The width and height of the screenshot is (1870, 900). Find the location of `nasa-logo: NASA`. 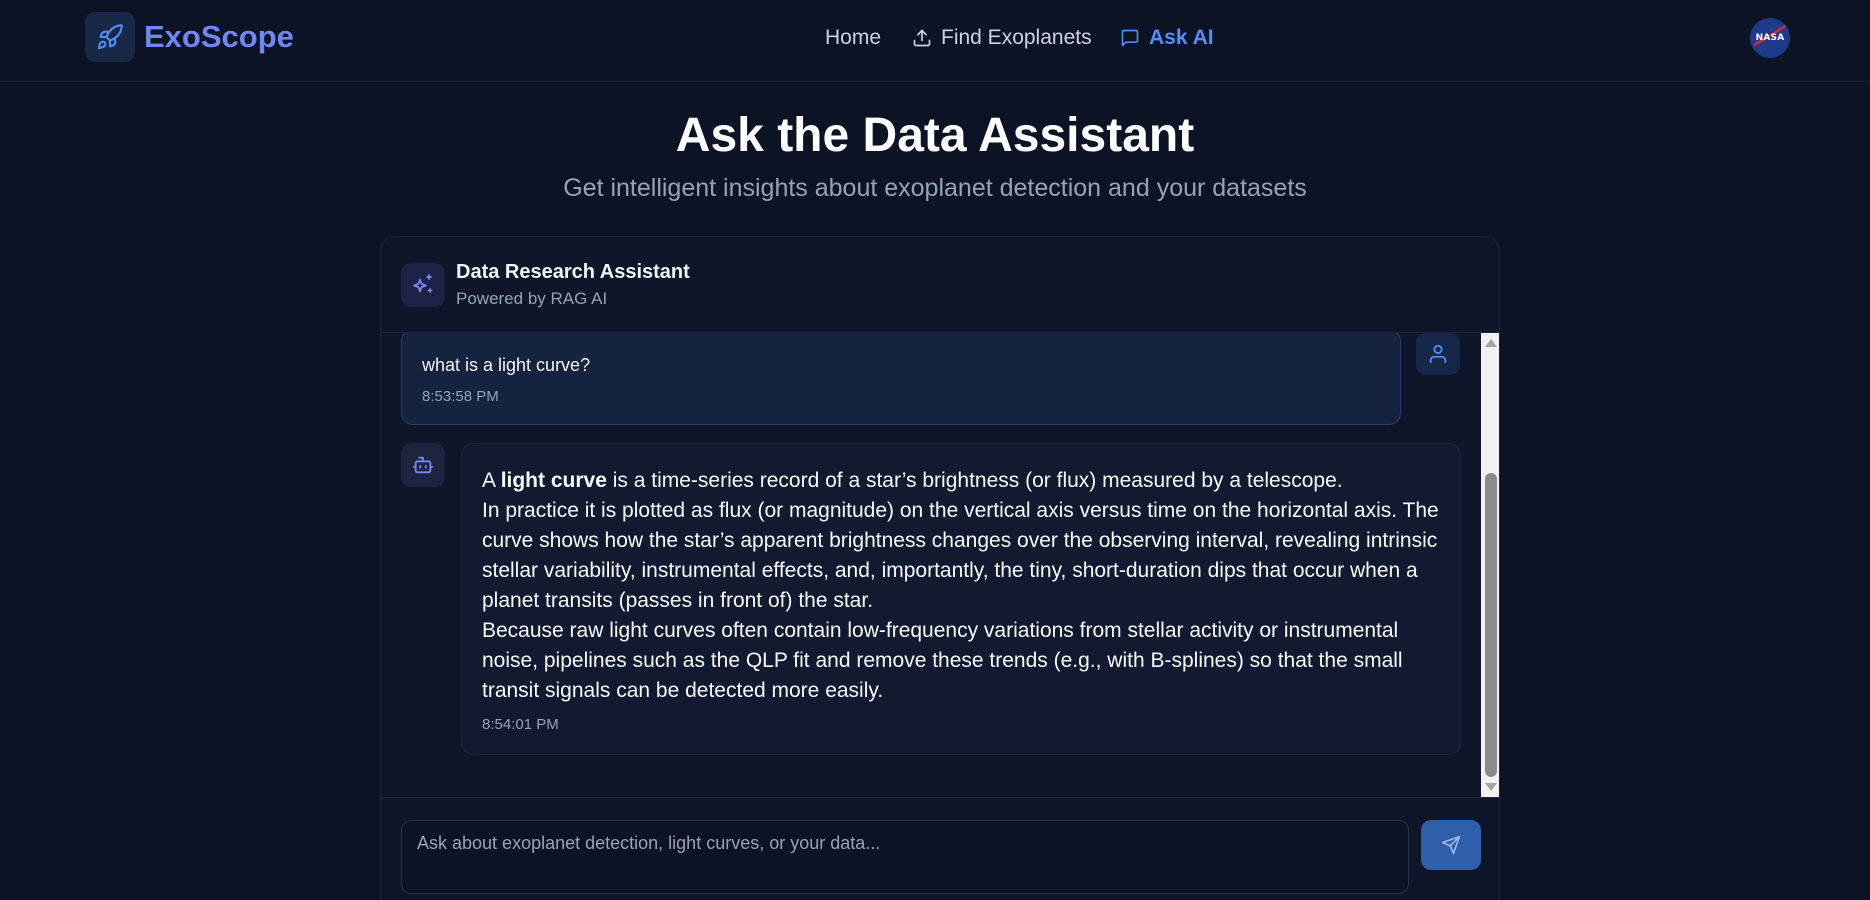

nasa-logo: NASA is located at coordinates (1770, 38).